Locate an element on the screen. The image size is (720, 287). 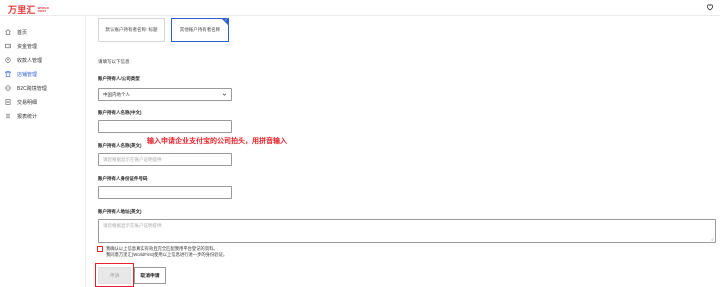
sidebar-item-label: 收款人管理 is located at coordinates (30, 60).